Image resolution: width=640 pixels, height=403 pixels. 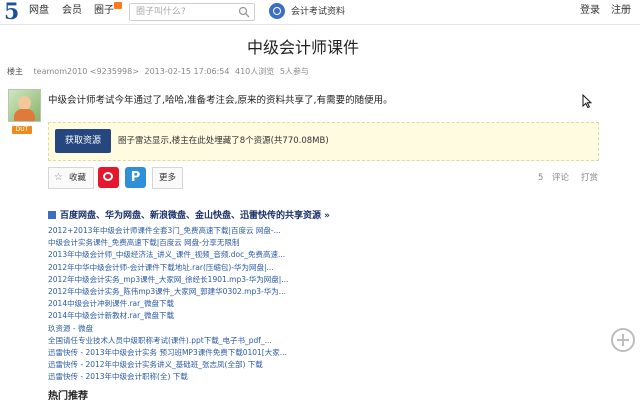 What do you see at coordinates (587, 101) in the screenshot?
I see `mouse-cursor-icon` at bounding box center [587, 101].